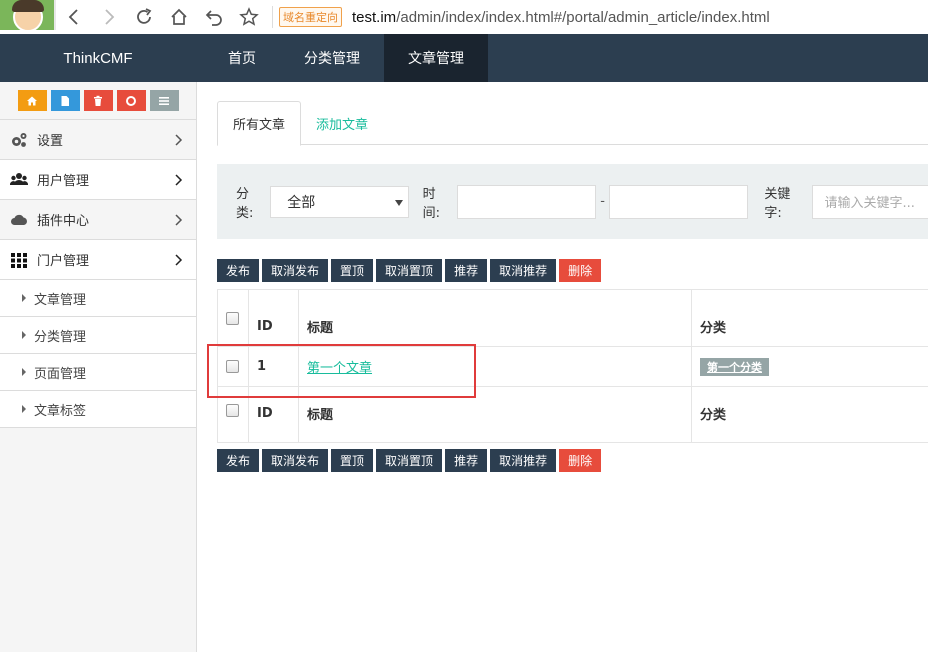 This screenshot has height=652, width=928. Describe the element at coordinates (63, 261) in the screenshot. I see `sidebar-item-label: 门户管理` at that location.